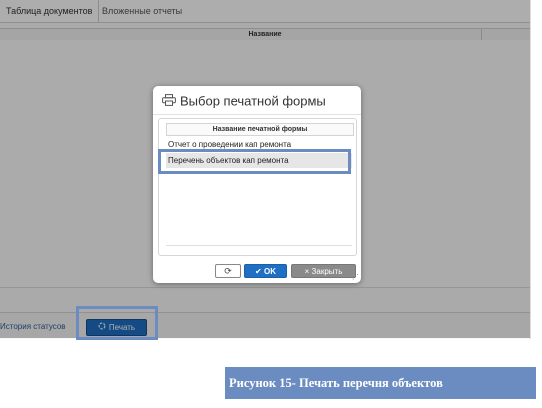 This screenshot has height=408, width=542. I want to click on refresh-button: ⟳, so click(228, 271).